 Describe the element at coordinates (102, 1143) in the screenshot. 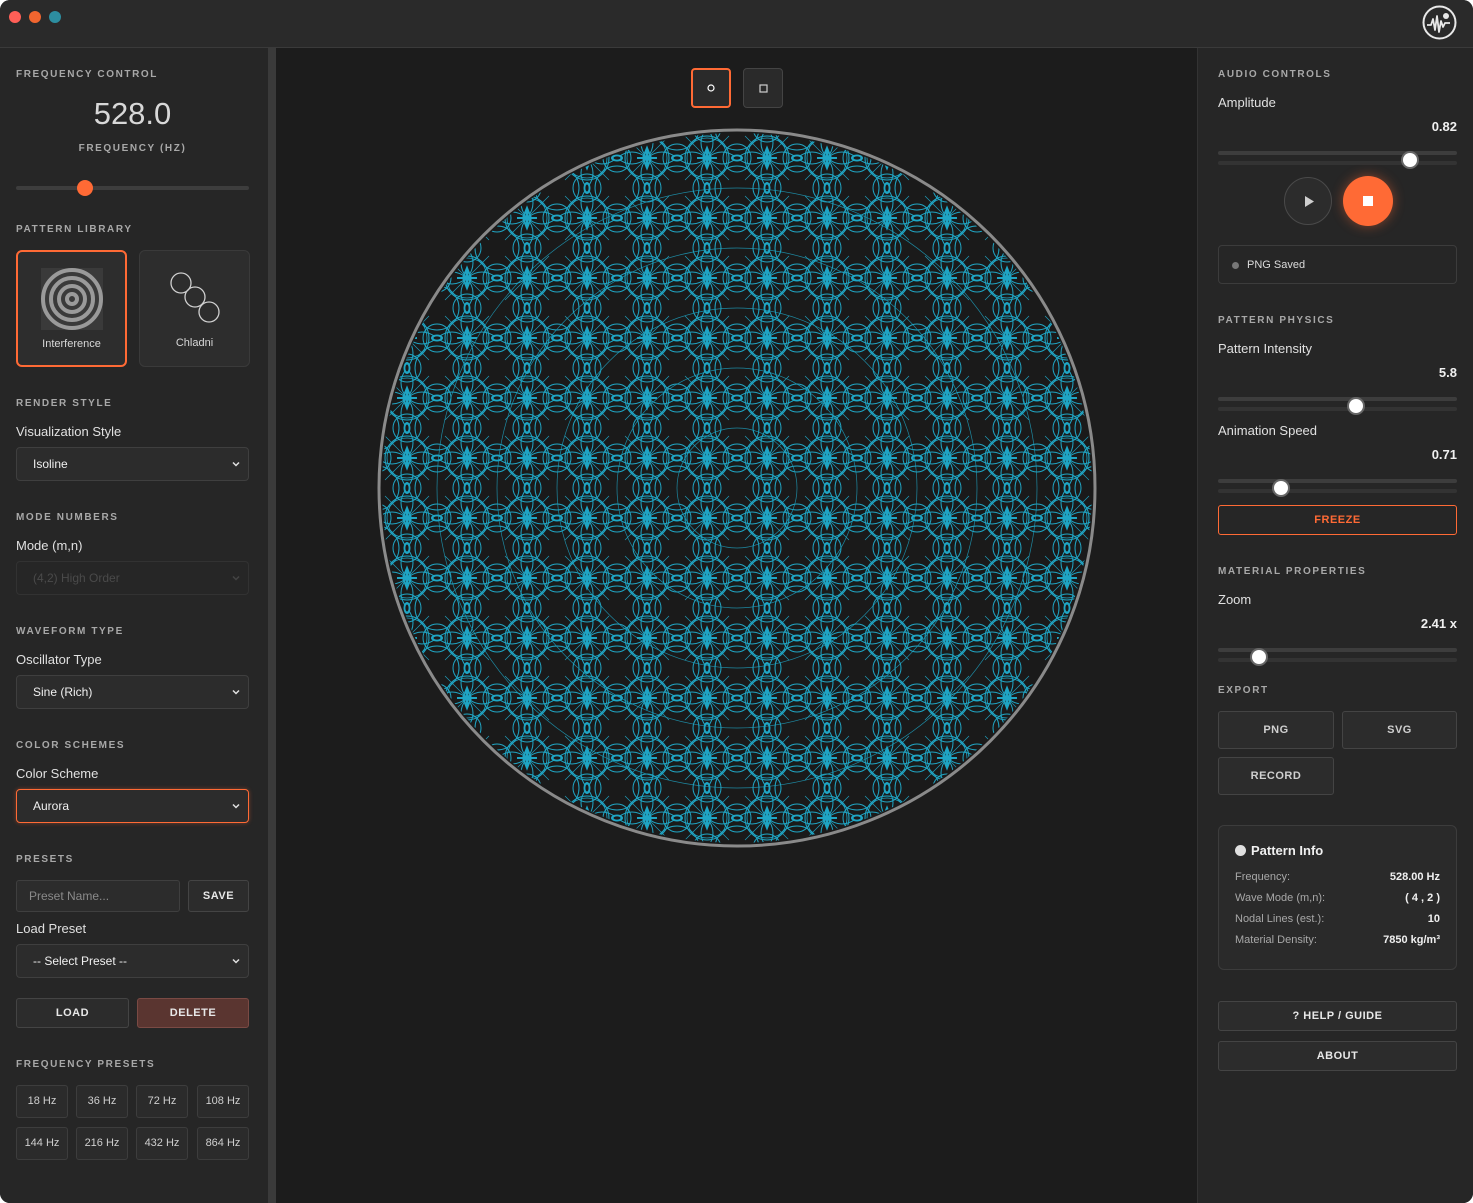

I see `freq-preset-216: 216 Hz` at that location.